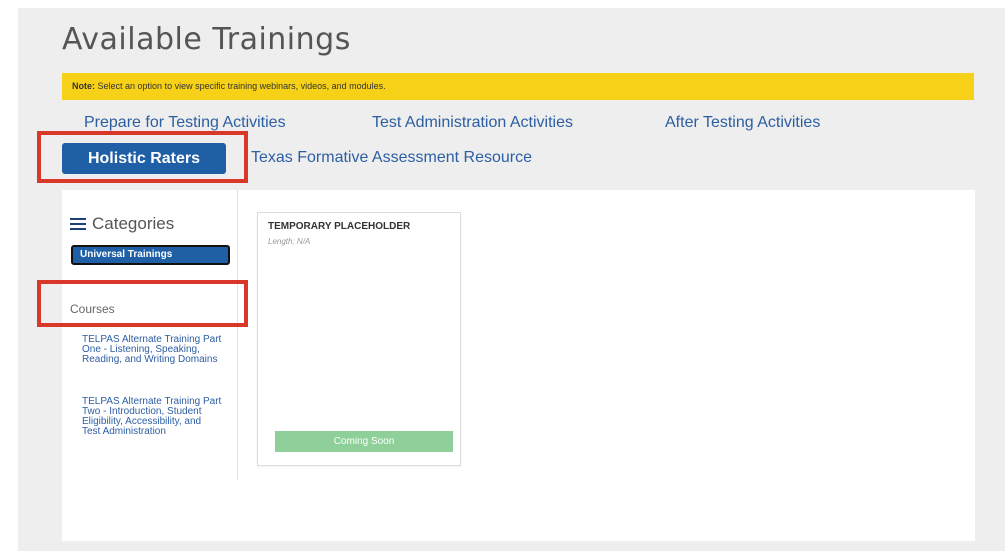 Image resolution: width=1005 pixels, height=551 pixels. What do you see at coordinates (185, 123) in the screenshot?
I see `tab-prepare-for-testing: Prepare for Testing Activities` at bounding box center [185, 123].